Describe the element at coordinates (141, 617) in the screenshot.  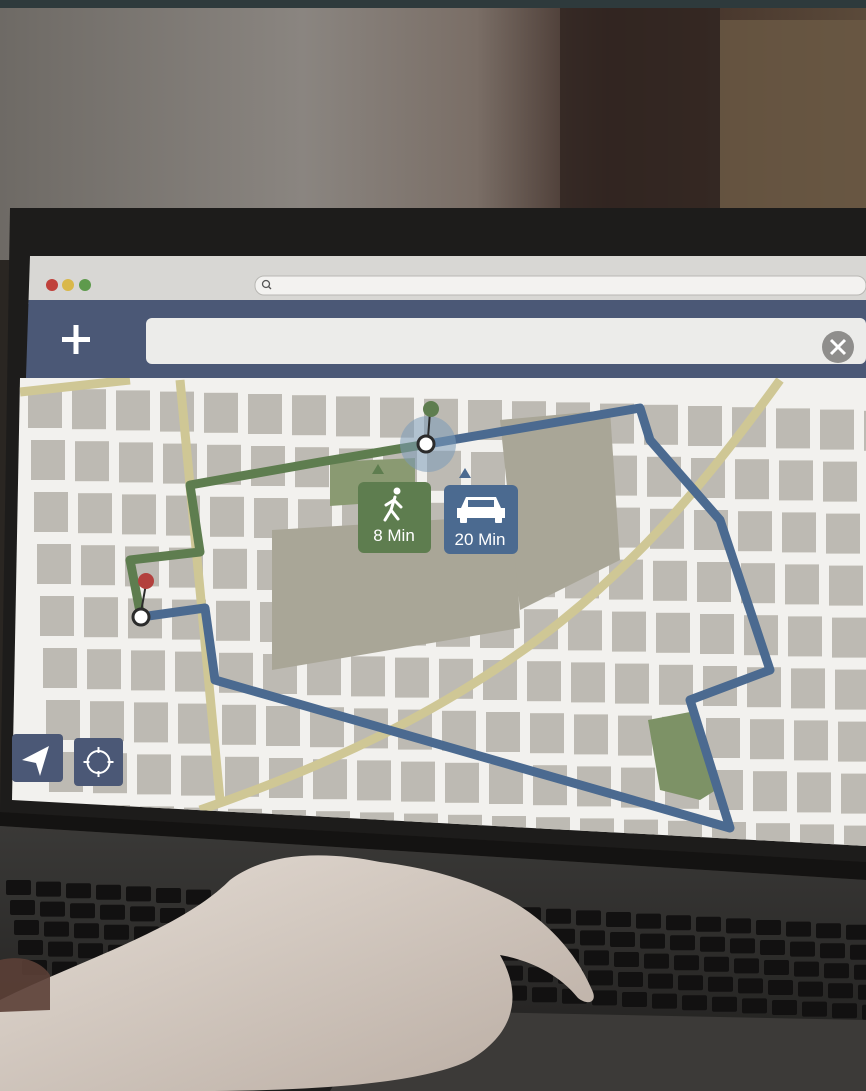
I see `origin-node` at that location.